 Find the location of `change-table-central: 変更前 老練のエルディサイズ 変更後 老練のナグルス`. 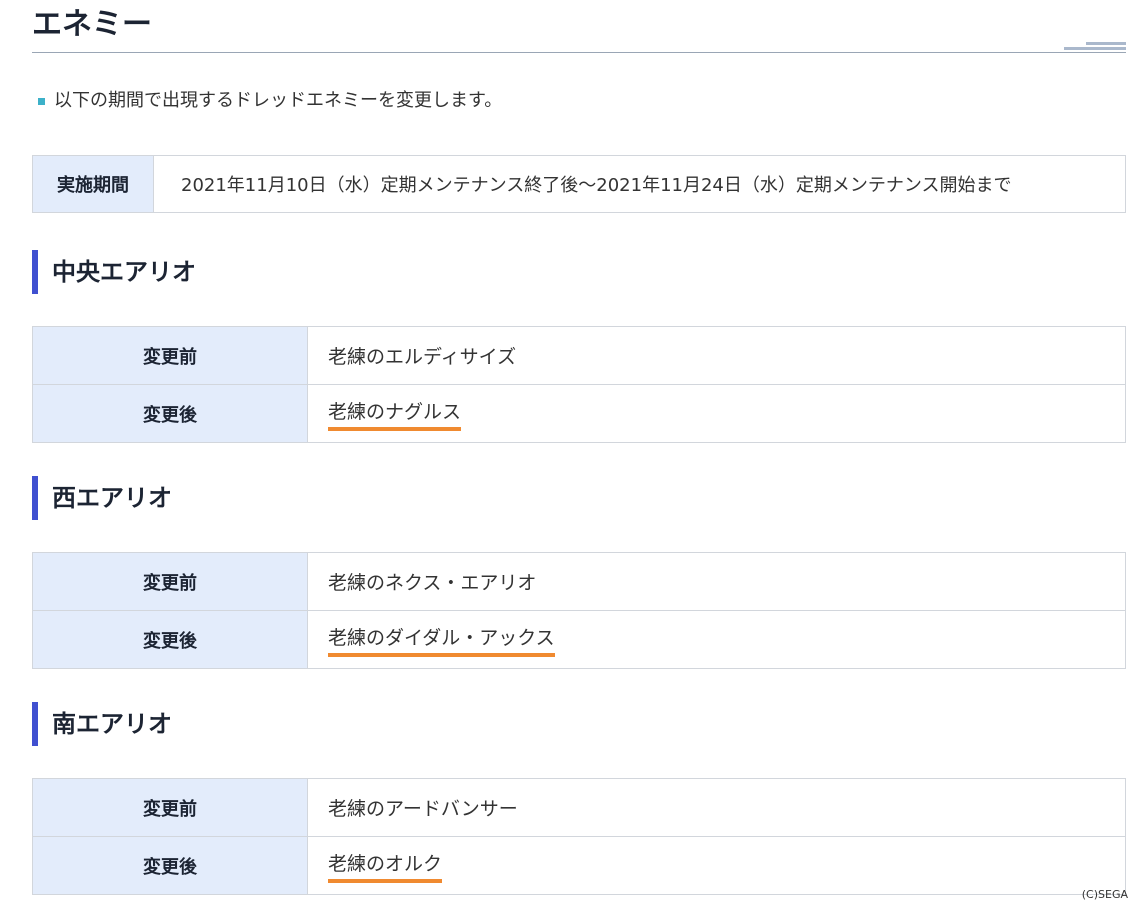

change-table-central: 変更前 老練のエルディサイズ 変更後 老練のナグルス is located at coordinates (579, 384).